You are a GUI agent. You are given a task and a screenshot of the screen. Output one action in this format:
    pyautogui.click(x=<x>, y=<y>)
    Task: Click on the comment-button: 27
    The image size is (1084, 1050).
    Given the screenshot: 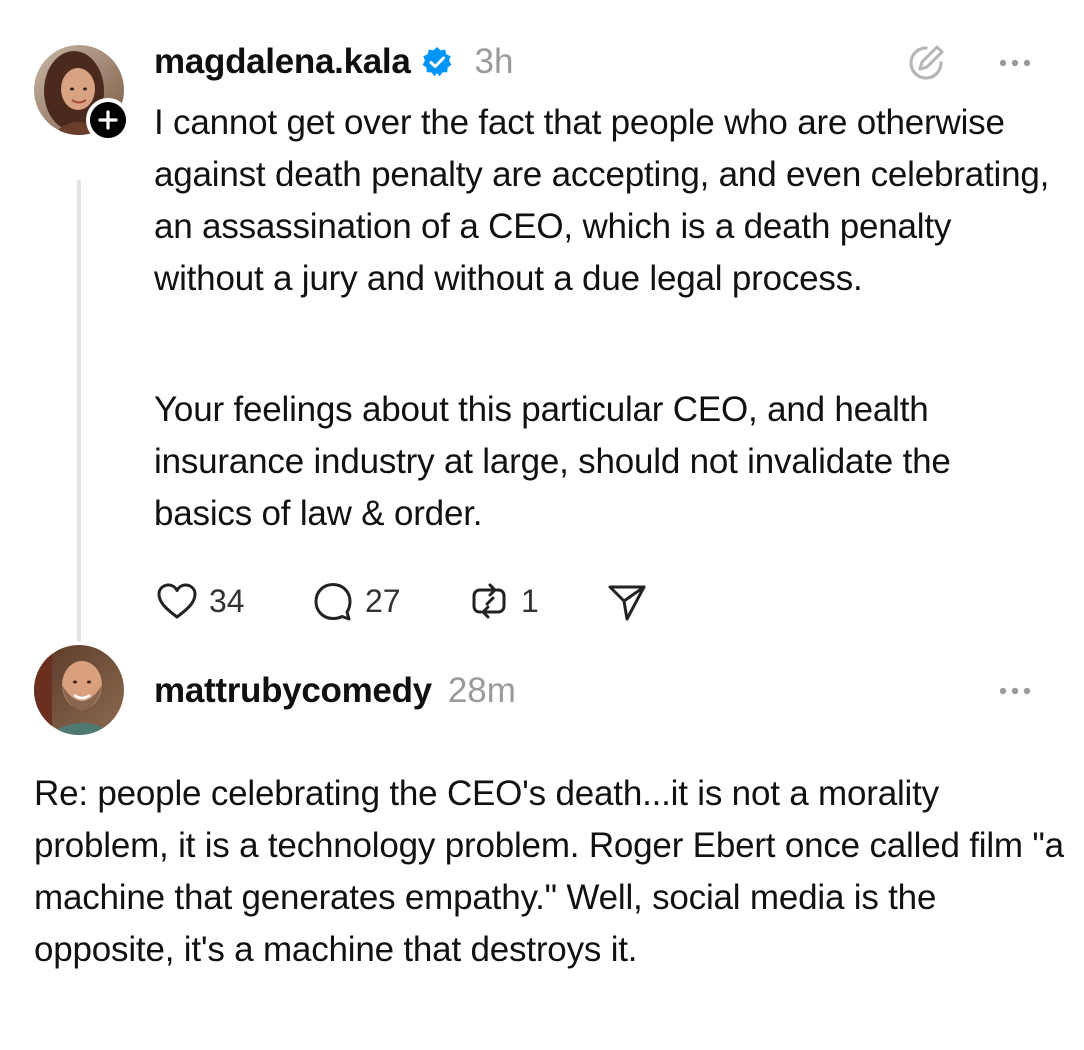 What is the action you would take?
    pyautogui.click(x=389, y=601)
    